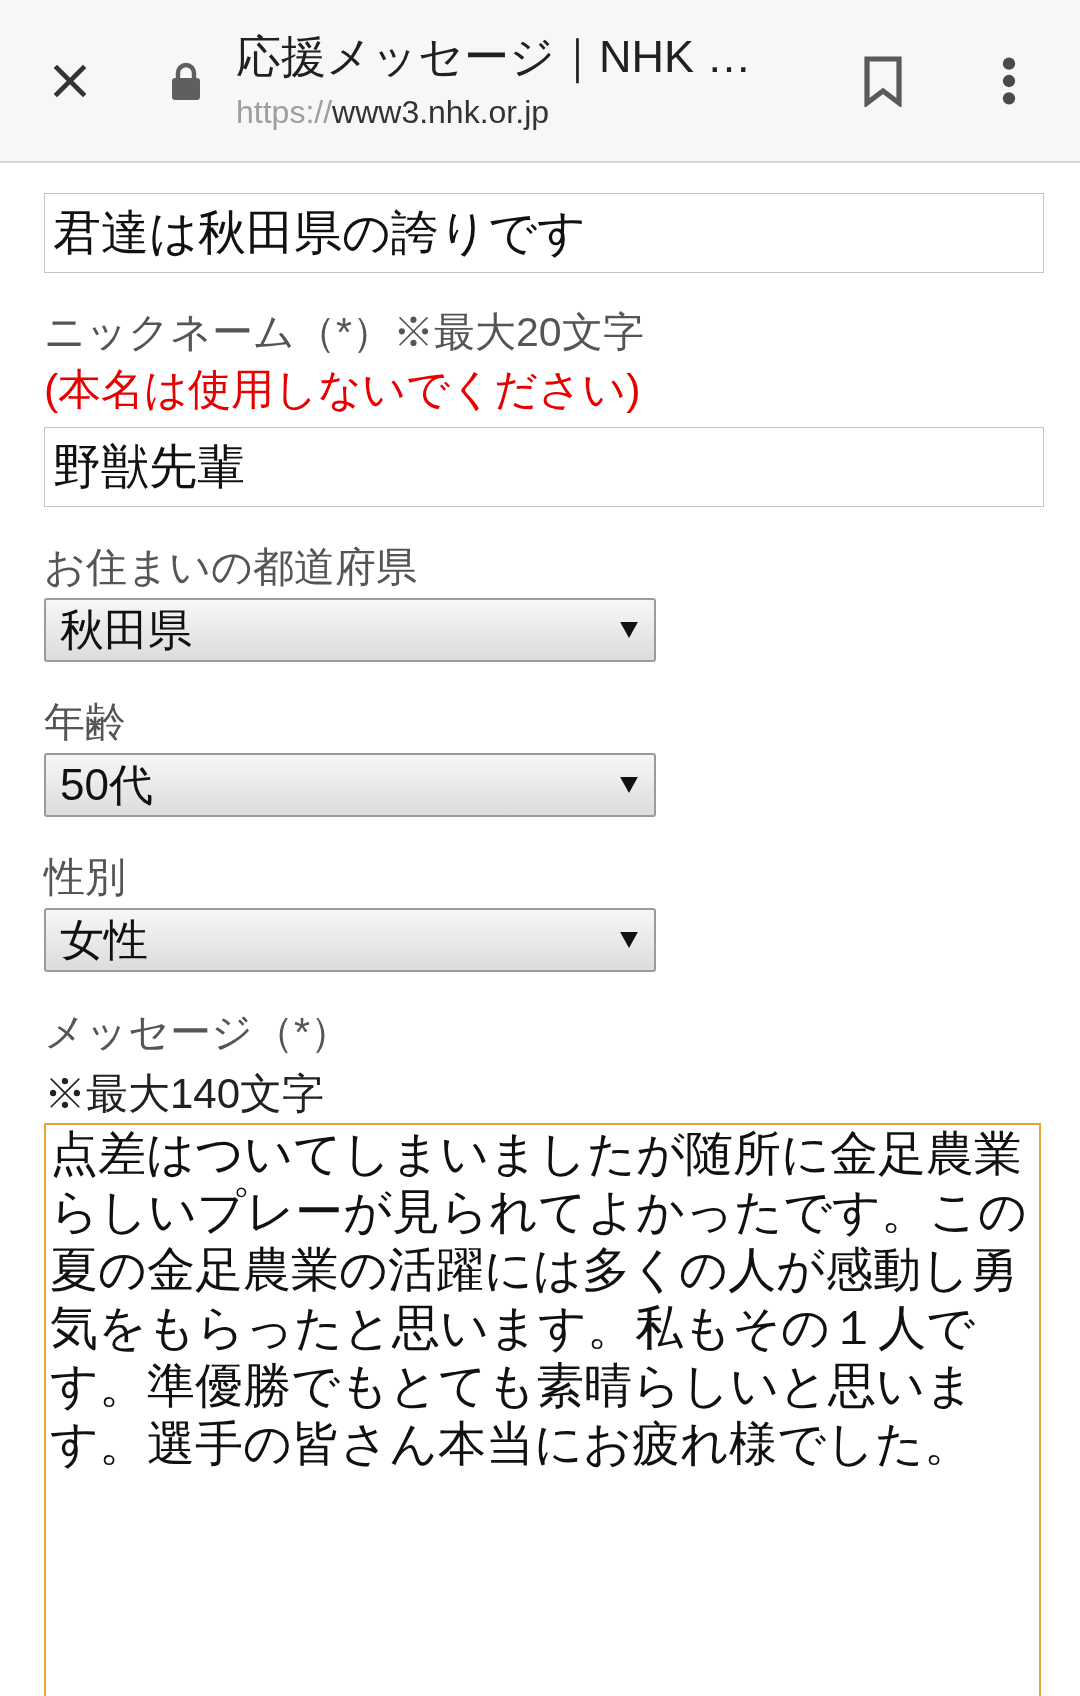 This screenshot has width=1080, height=1696. What do you see at coordinates (350, 940) in the screenshot?
I see `dropdown: 女性` at bounding box center [350, 940].